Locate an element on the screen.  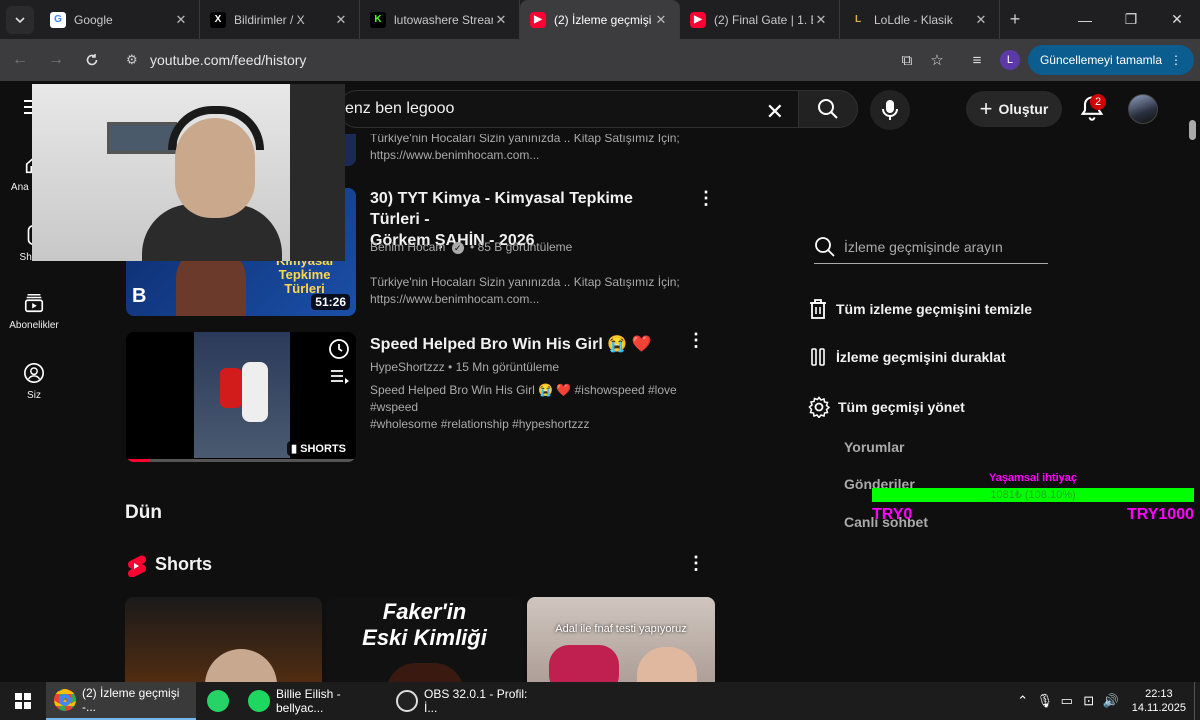
update-button: Güncellemeyi tamamla ⋮ is located at coordinates (1110, 60).